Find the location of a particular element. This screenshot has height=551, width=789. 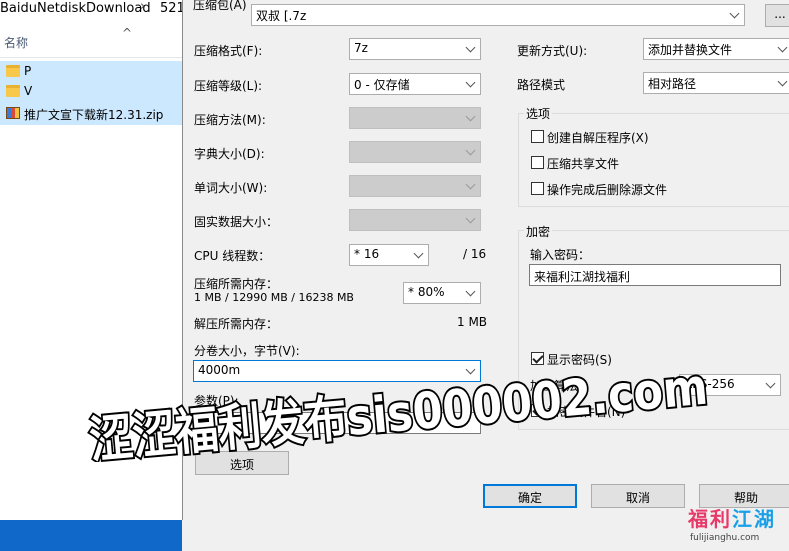

format-combo: 7z is located at coordinates (415, 49).